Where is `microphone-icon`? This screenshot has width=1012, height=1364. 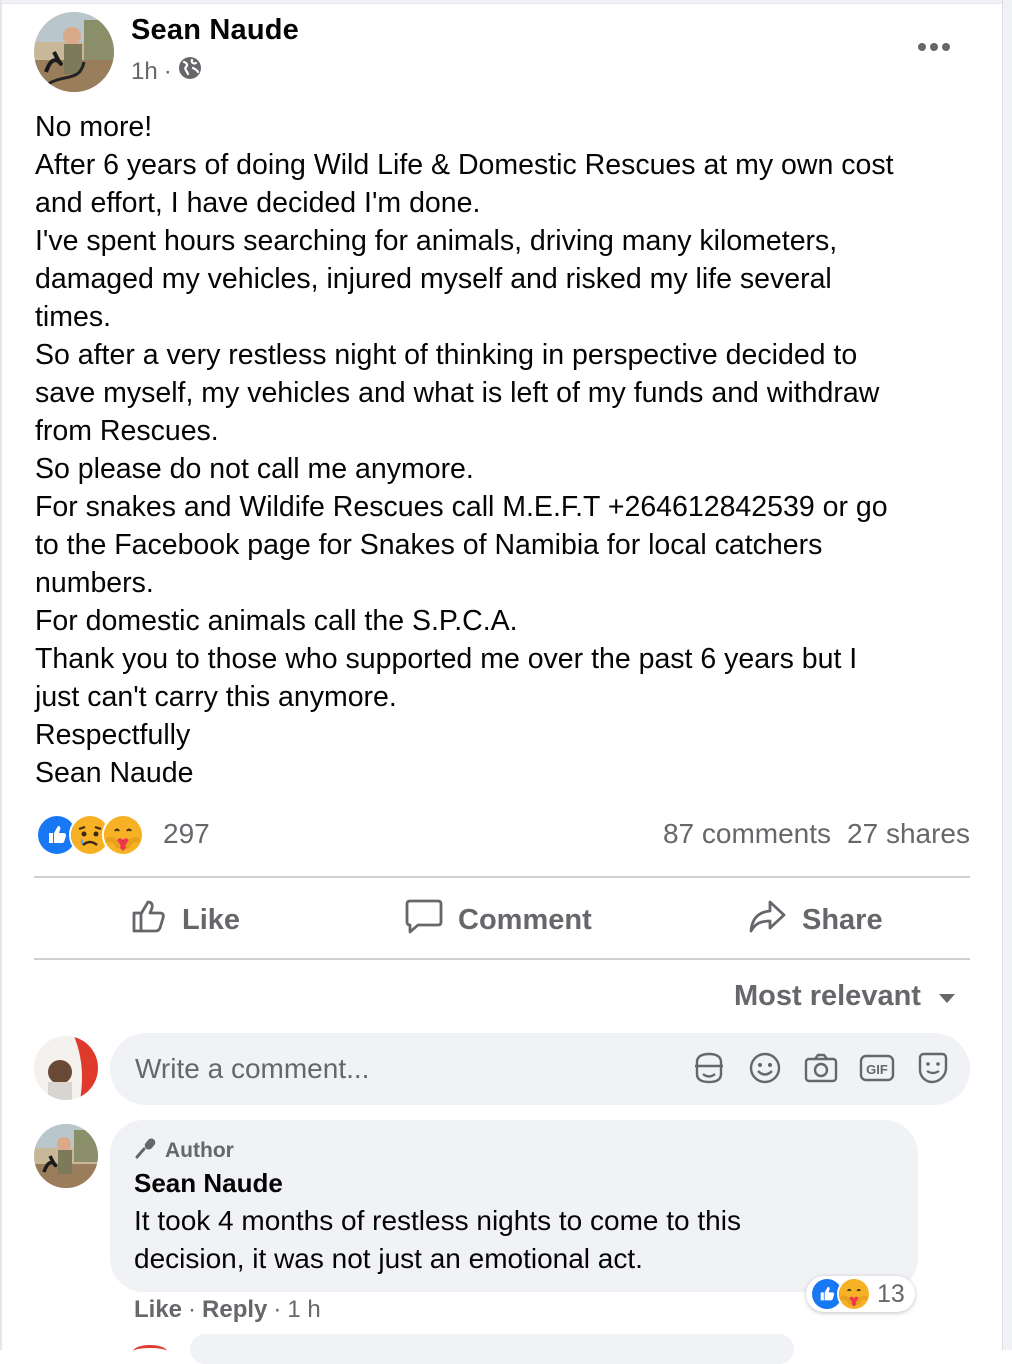
microphone-icon is located at coordinates (146, 1151).